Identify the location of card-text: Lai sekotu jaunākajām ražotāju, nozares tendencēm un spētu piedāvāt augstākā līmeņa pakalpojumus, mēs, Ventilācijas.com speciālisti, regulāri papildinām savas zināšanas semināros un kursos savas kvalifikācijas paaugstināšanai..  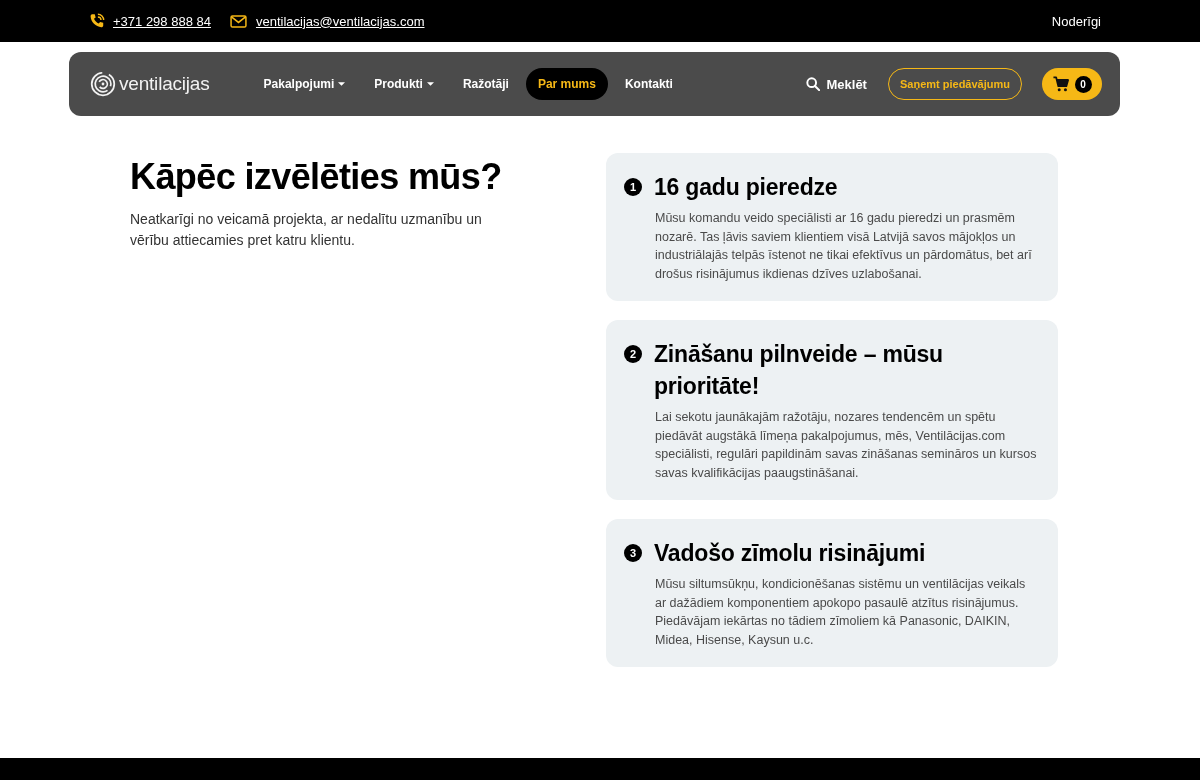
(846, 445).